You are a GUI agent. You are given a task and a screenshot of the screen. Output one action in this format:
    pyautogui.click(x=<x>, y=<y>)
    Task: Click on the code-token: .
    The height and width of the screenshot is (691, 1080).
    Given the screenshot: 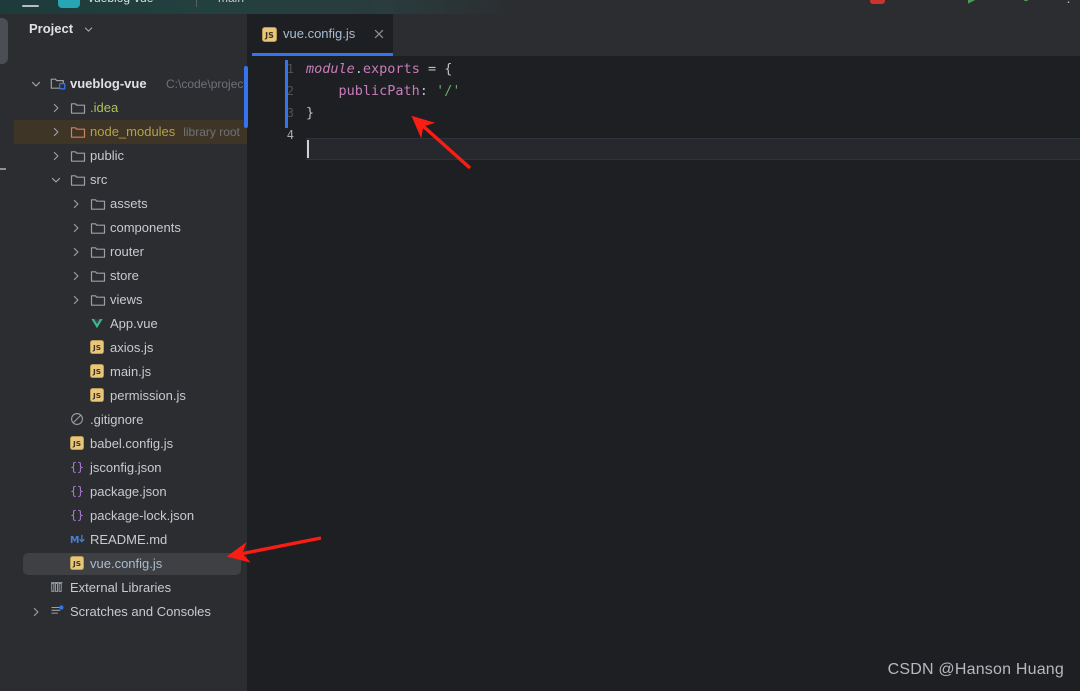 What is the action you would take?
    pyautogui.click(x=358, y=69)
    